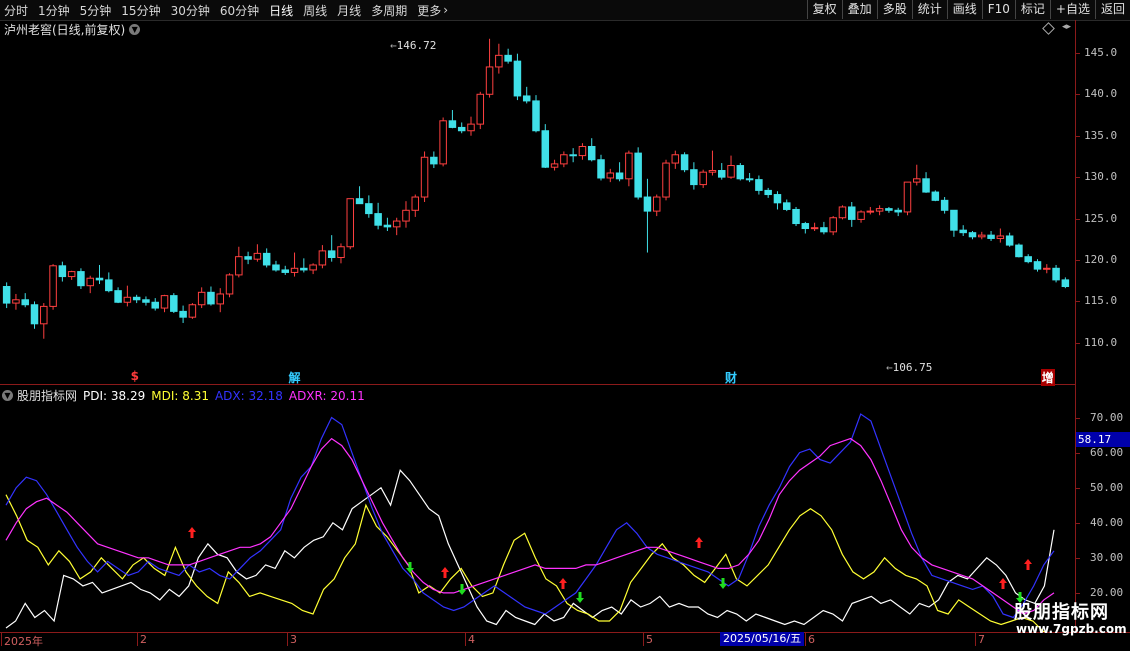 The width and height of the screenshot is (1130, 651). Describe the element at coordinates (731, 377) in the screenshot. I see `event-marker: 财` at that location.